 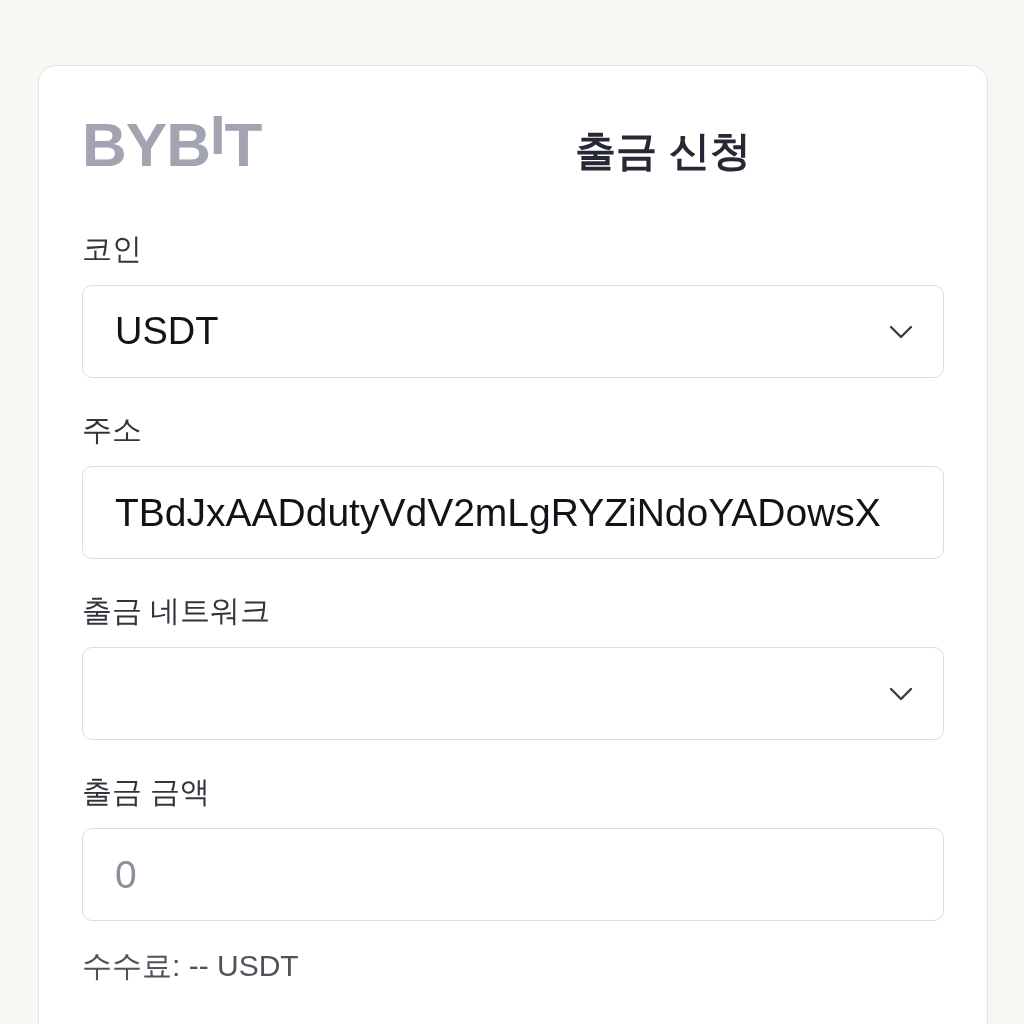 What do you see at coordinates (513, 331) in the screenshot?
I see `dropdown: USDT` at bounding box center [513, 331].